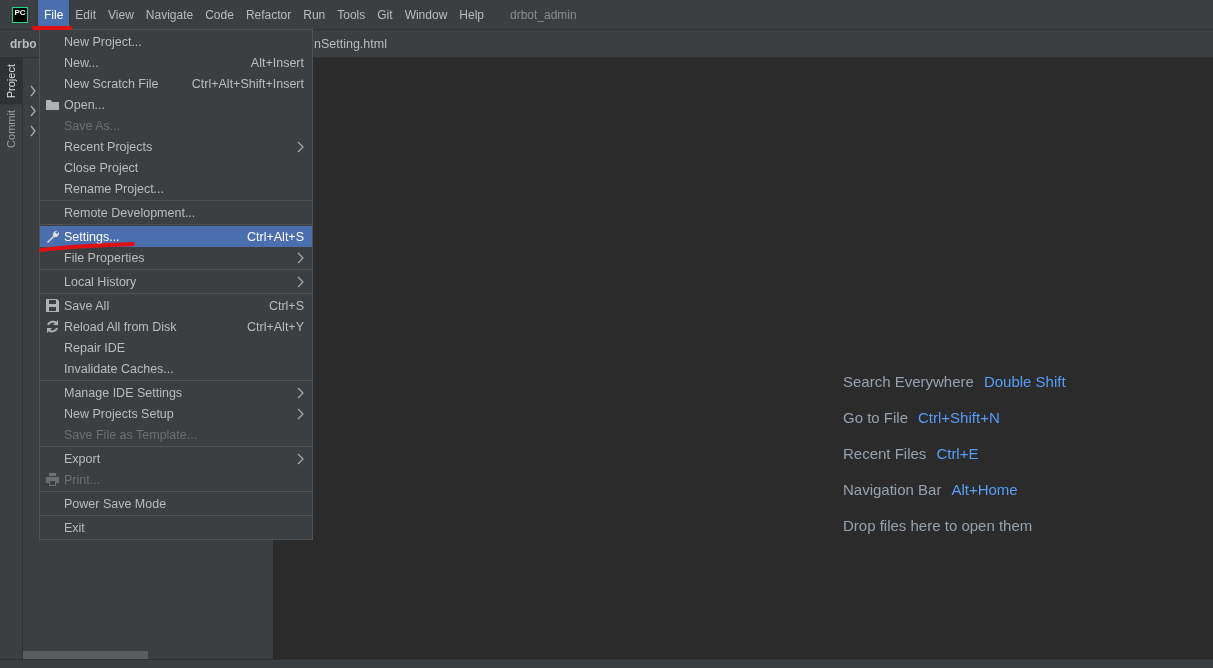 Image resolution: width=1213 pixels, height=668 pixels. I want to click on folder-icon, so click(52, 104).